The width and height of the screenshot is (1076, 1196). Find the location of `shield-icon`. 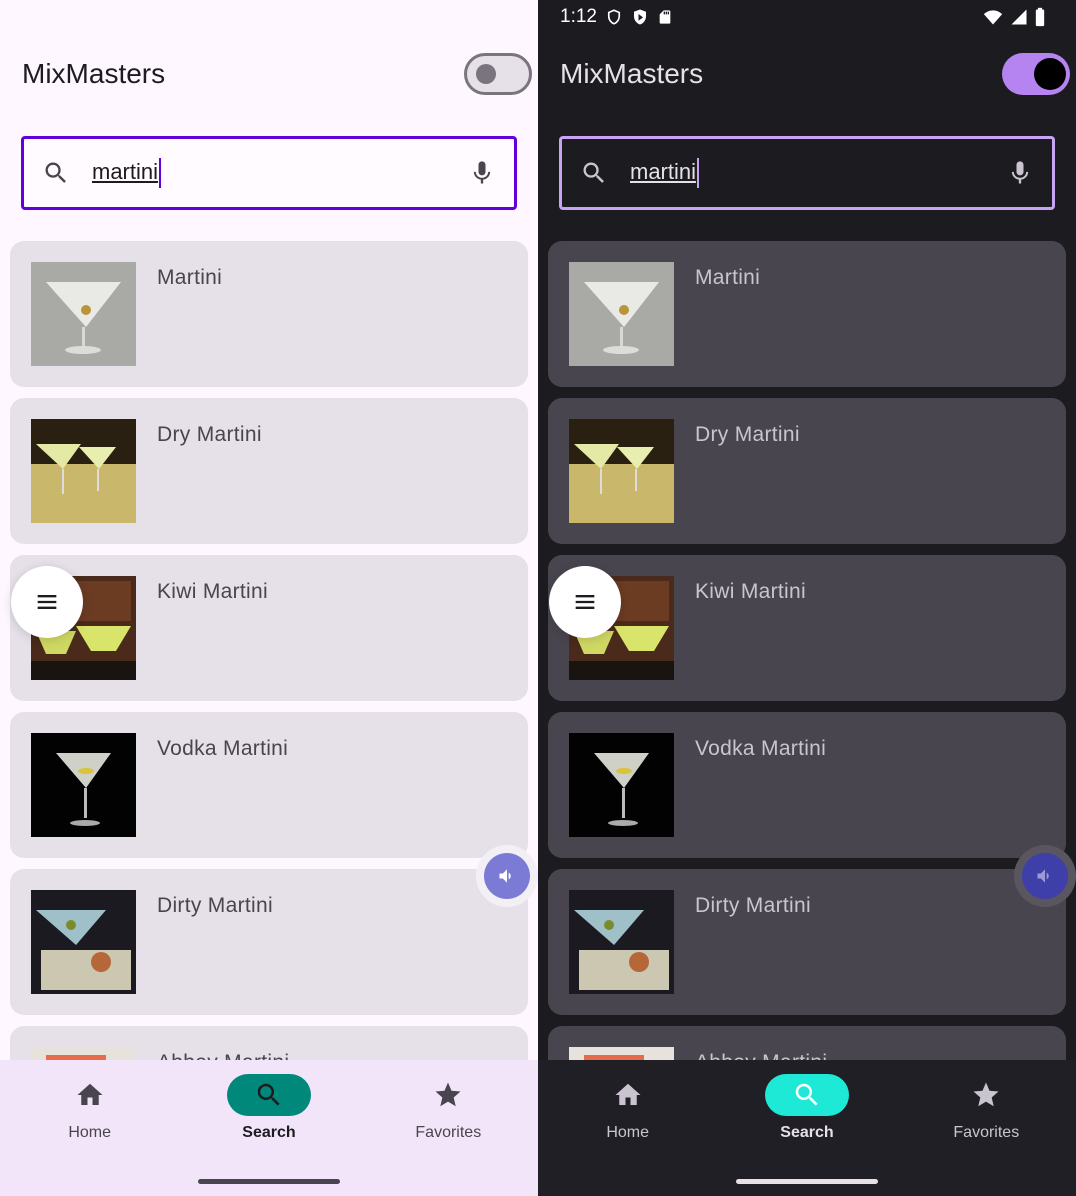

shield-icon is located at coordinates (614, 17).